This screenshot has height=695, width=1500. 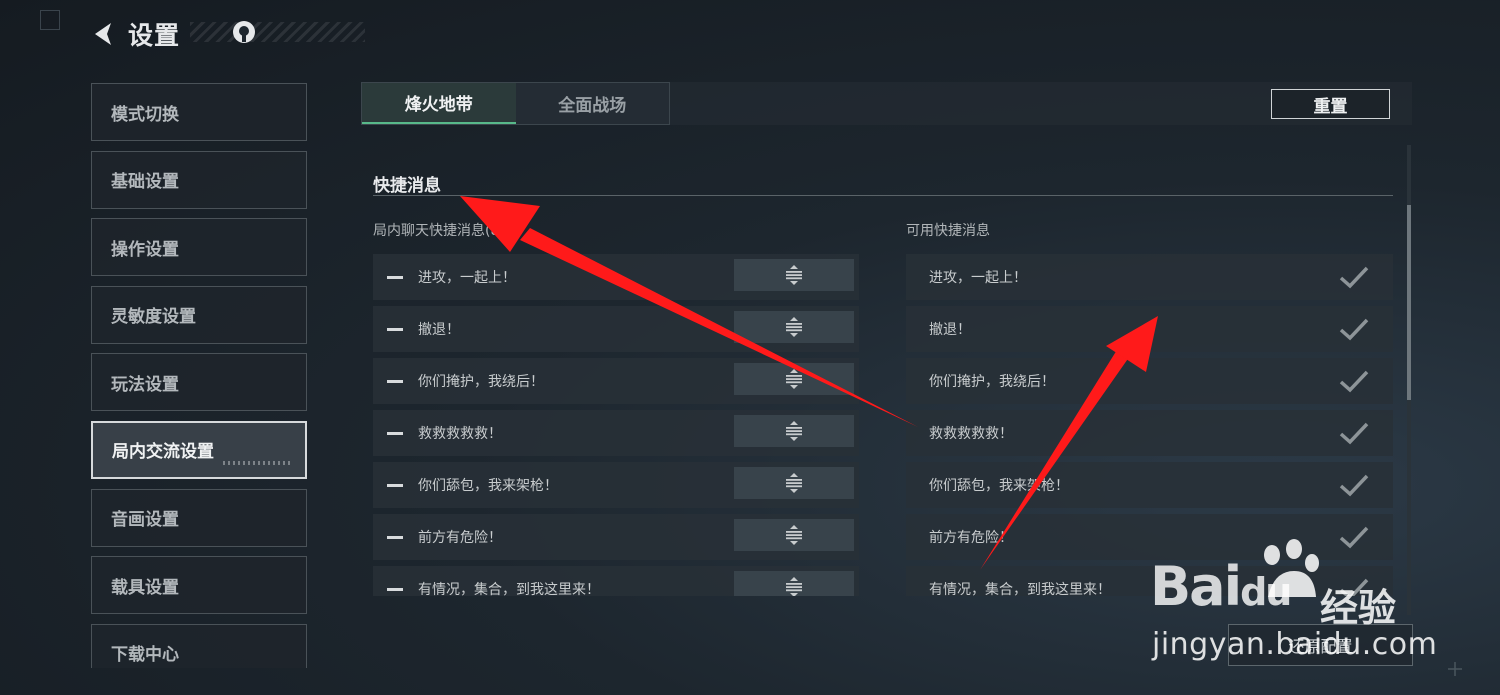 What do you see at coordinates (145, 384) in the screenshot?
I see `sidebar-item-label: 玩法设置` at bounding box center [145, 384].